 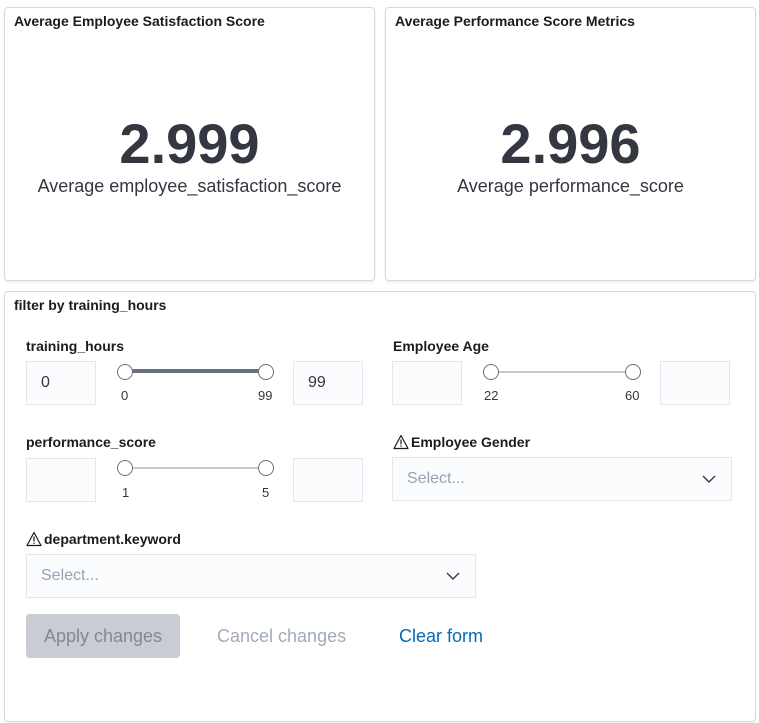 What do you see at coordinates (61, 383) in the screenshot?
I see `training-hours-min-input: 0` at bounding box center [61, 383].